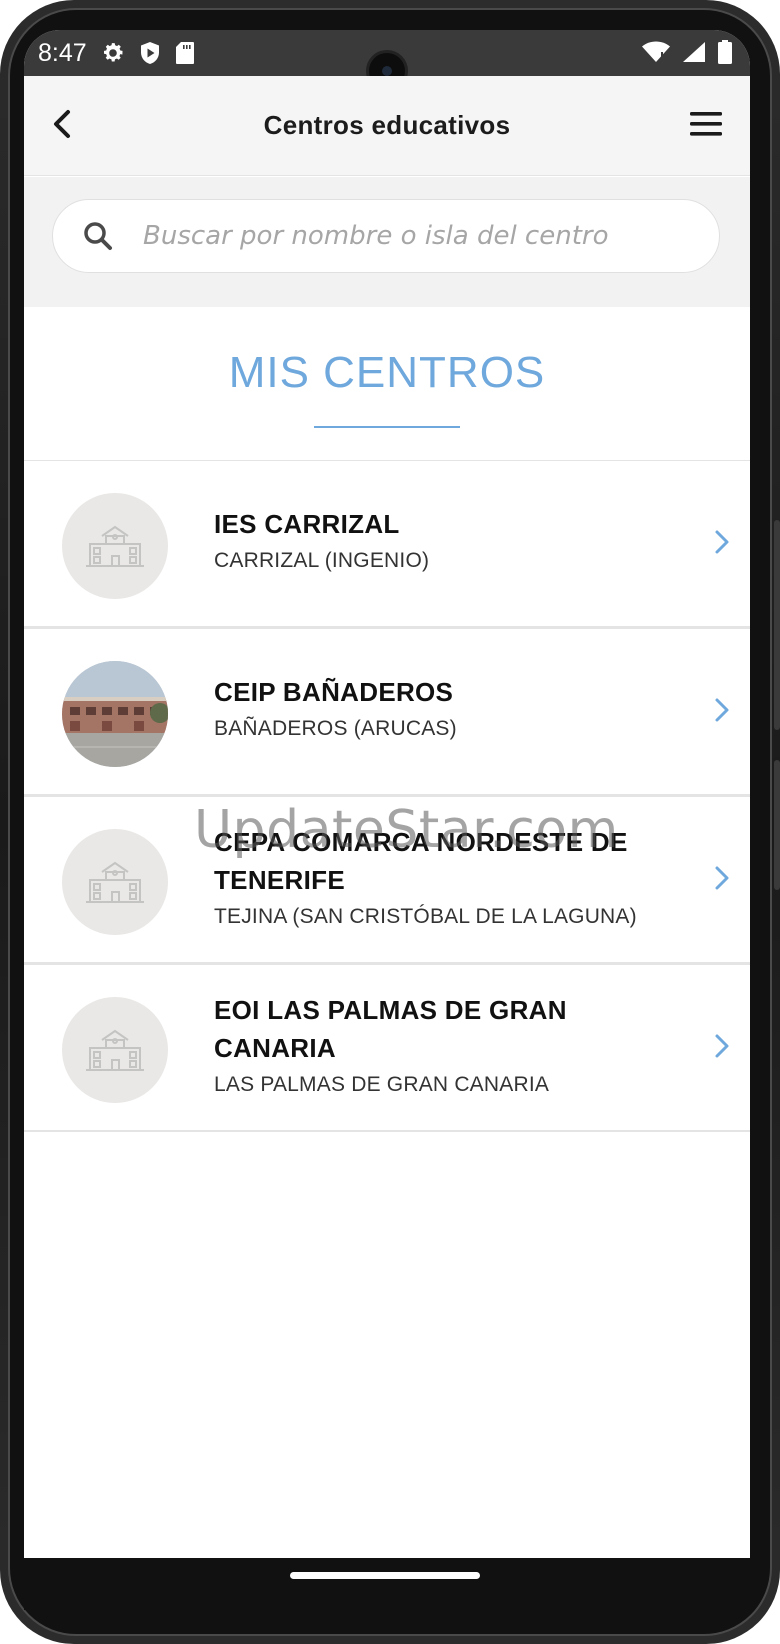 This screenshot has width=780, height=1644. What do you see at coordinates (113, 52) in the screenshot?
I see `gear-icon` at bounding box center [113, 52].